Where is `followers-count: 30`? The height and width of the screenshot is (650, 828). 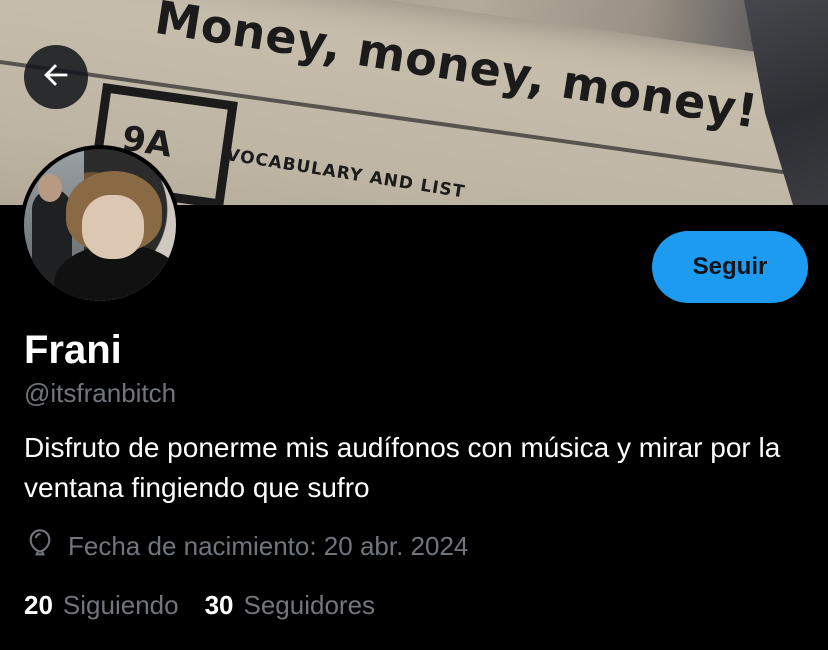 followers-count: 30 is located at coordinates (219, 604).